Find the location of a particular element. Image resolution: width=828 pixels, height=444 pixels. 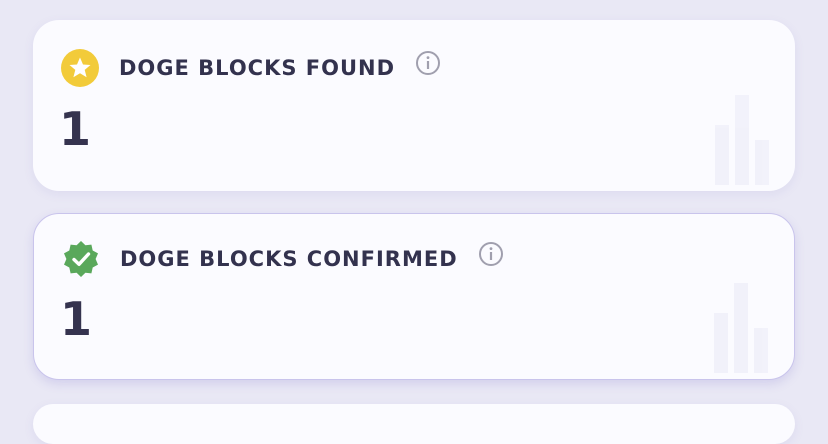

card-header: DOGE BLOCKS FOUND is located at coordinates (251, 68).